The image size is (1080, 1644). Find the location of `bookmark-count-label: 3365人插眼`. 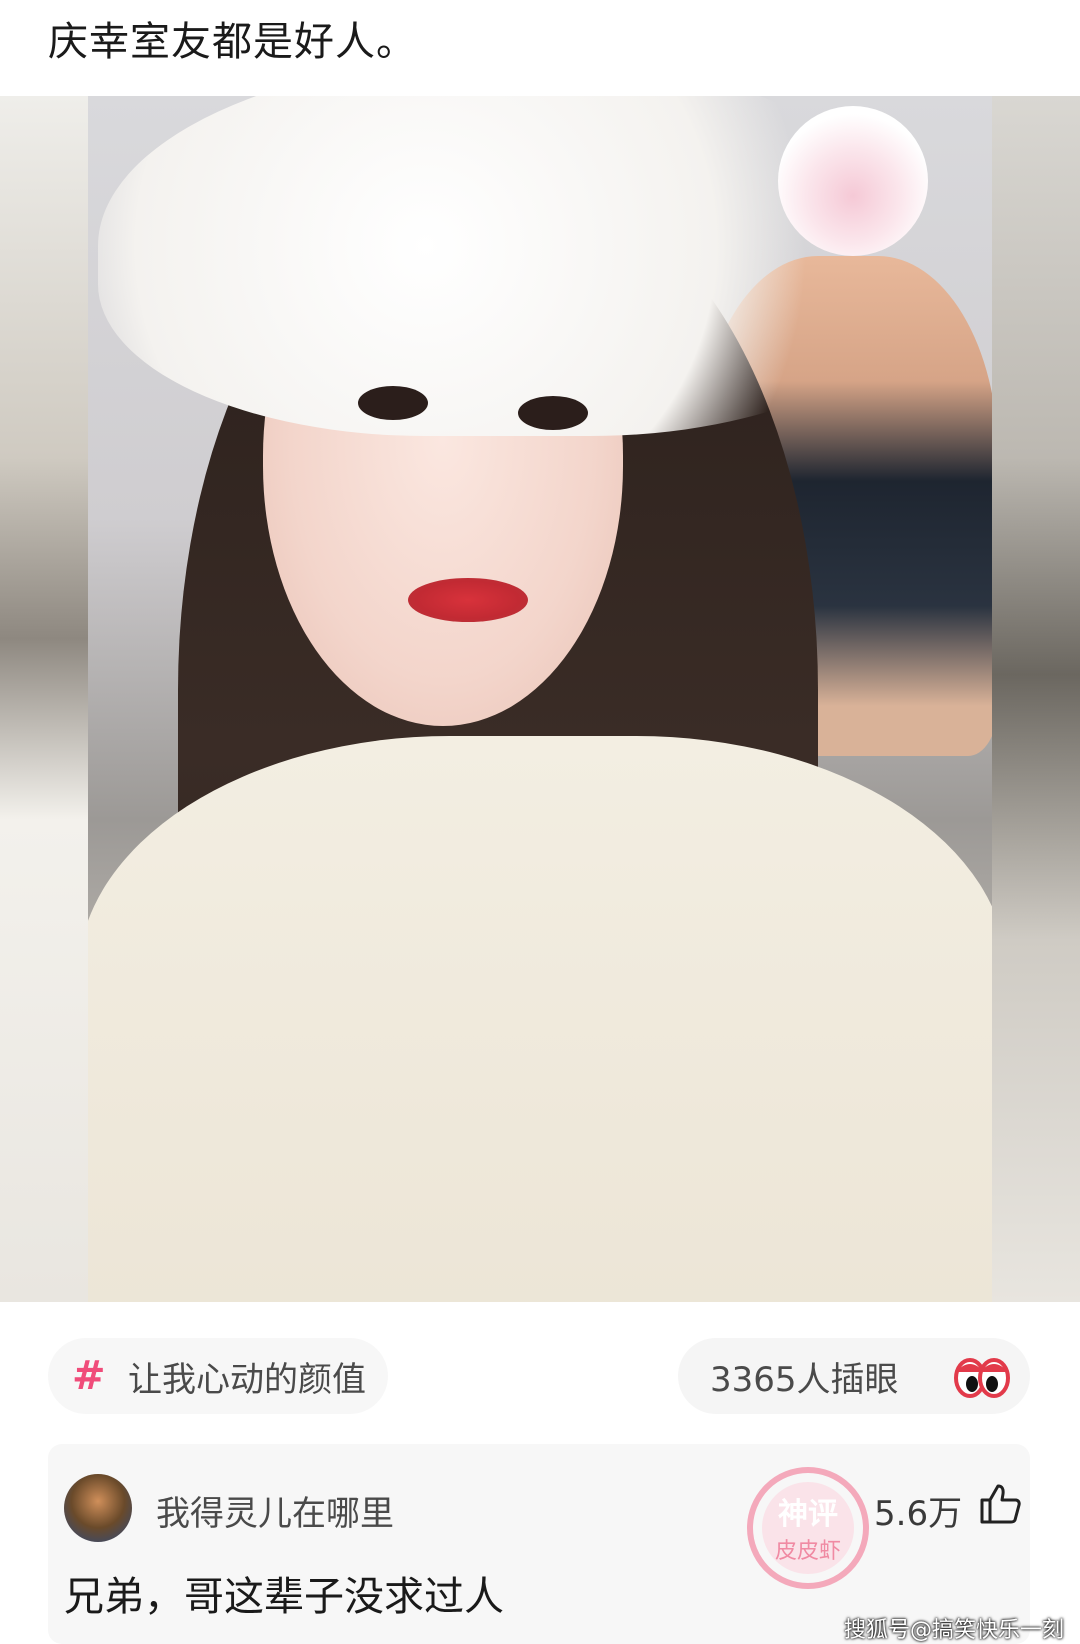

bookmark-count-label: 3365人插眼 is located at coordinates (804, 1379).